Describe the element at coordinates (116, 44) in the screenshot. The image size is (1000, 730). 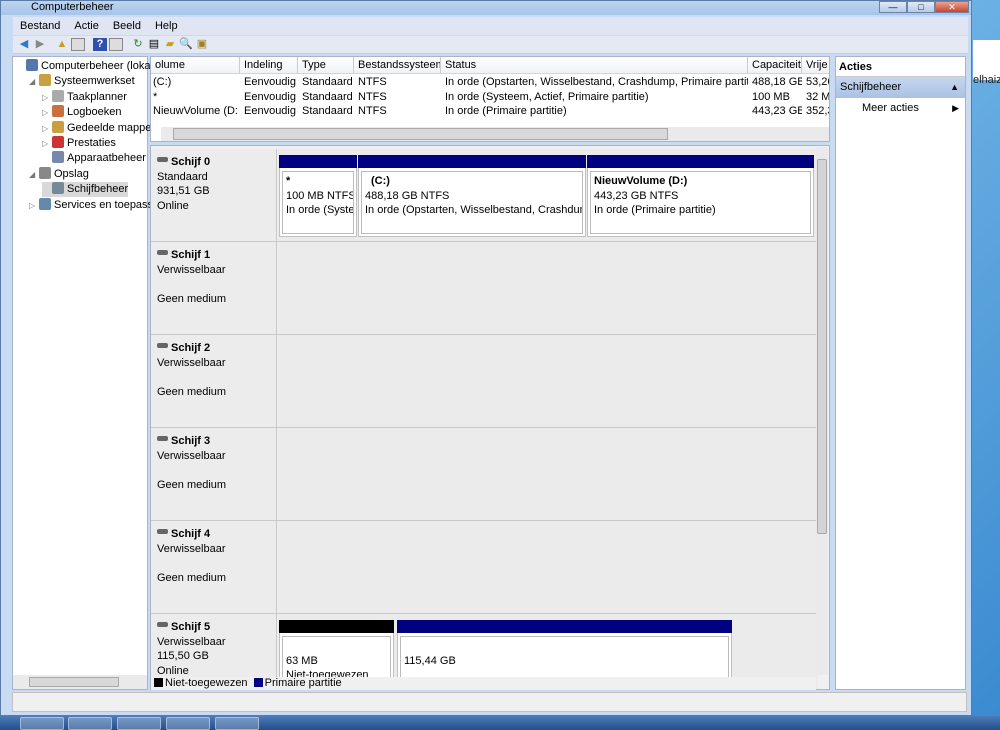
I see `show-hide-actions-icon` at that location.